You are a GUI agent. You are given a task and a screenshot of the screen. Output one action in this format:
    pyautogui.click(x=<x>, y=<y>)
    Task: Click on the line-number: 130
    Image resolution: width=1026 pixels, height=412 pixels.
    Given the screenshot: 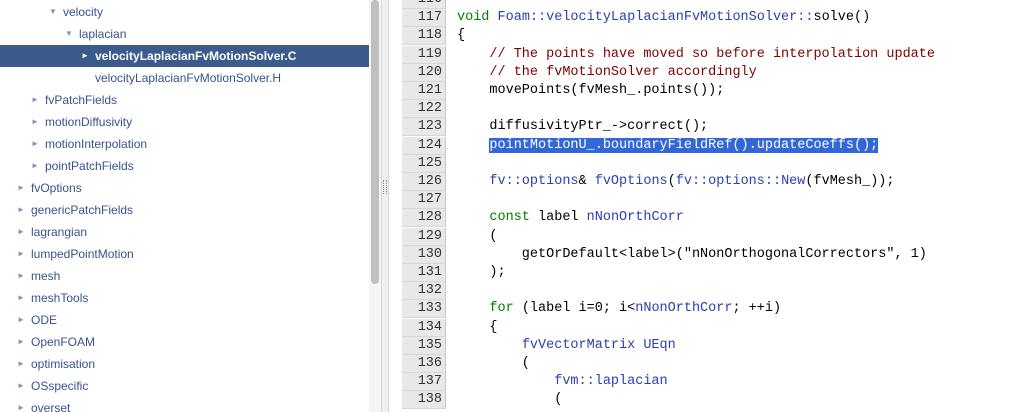 What is the action you would take?
    pyautogui.click(x=424, y=255)
    